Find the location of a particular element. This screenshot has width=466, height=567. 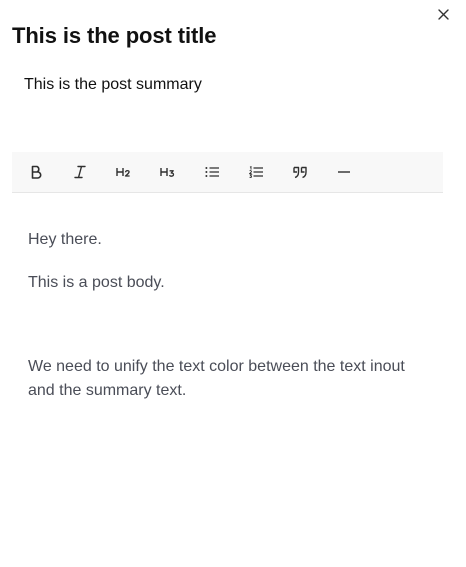

ordered-list-button is located at coordinates (256, 172).